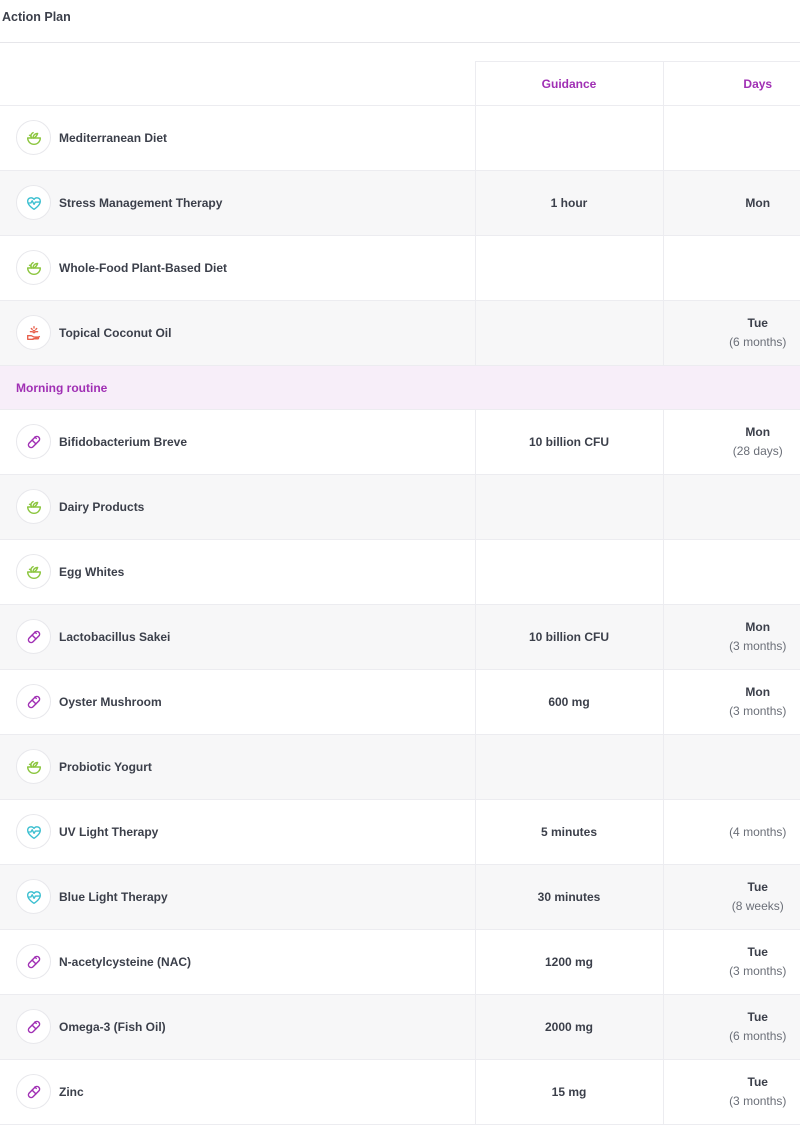 The image size is (800, 1131). Describe the element at coordinates (568, 1027) in the screenshot. I see `row-guidance: 2000 mg` at that location.